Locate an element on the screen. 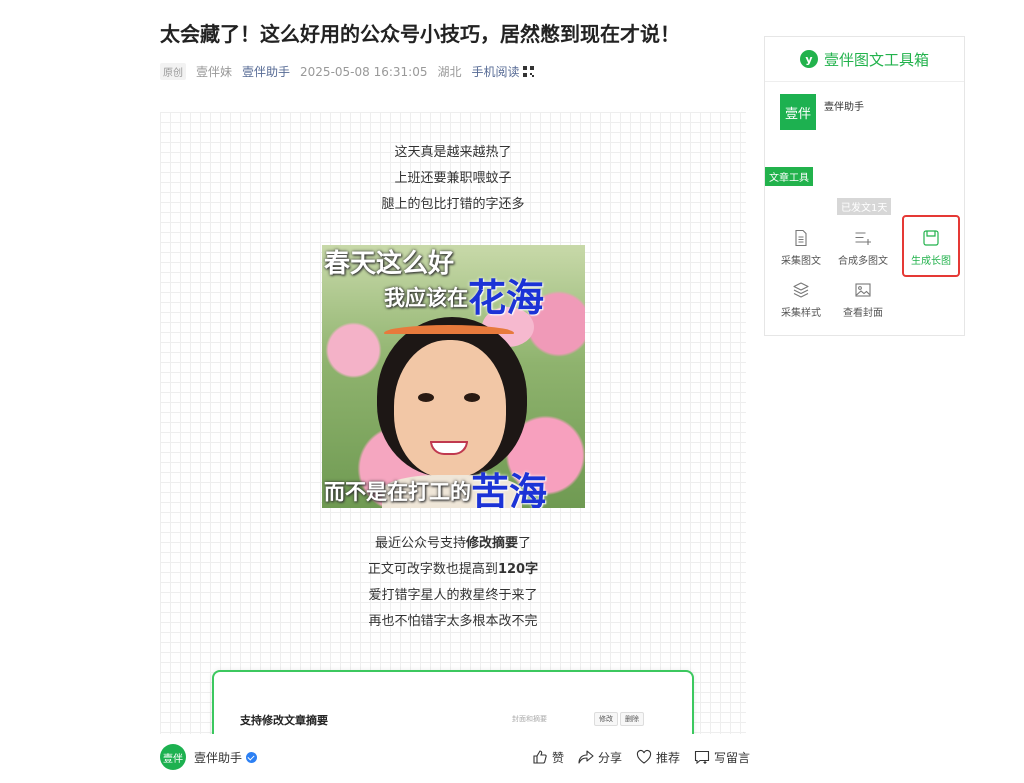 This screenshot has width=1024, height=783. para-line: 爱打错字星人的救星终于来了 is located at coordinates (453, 595).